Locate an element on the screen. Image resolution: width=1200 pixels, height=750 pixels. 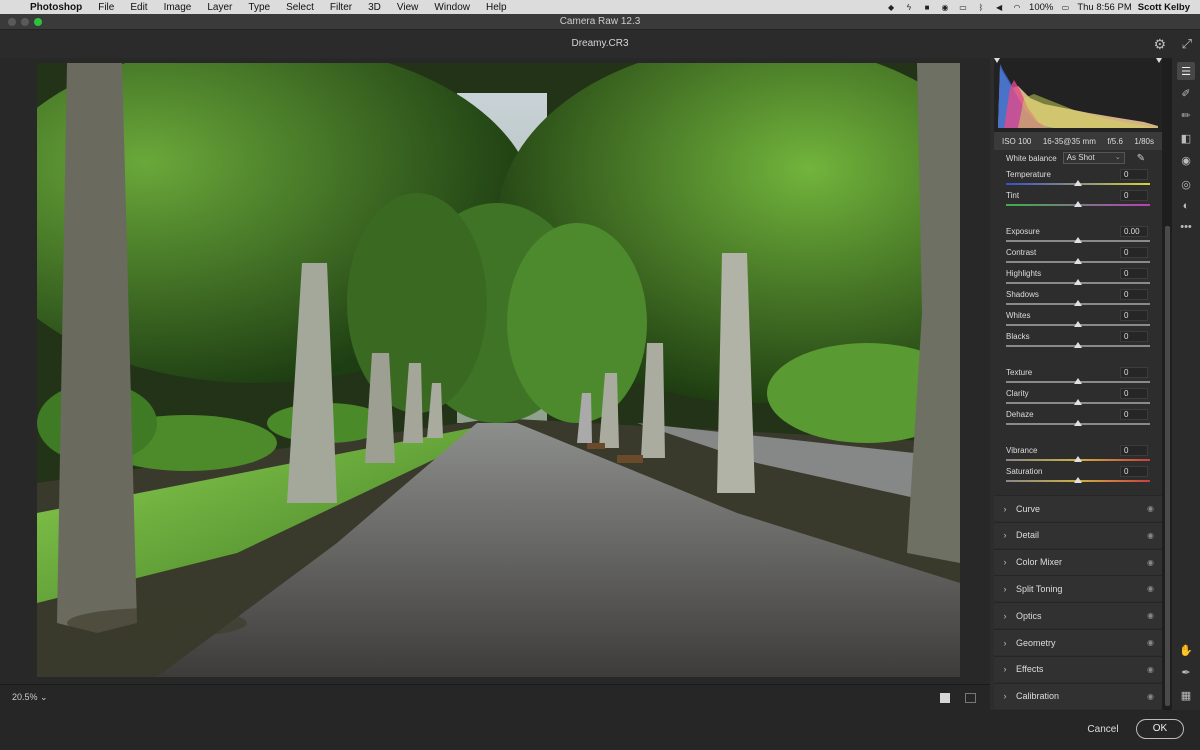
clarity-thumb is located at coordinates (1078, 402).